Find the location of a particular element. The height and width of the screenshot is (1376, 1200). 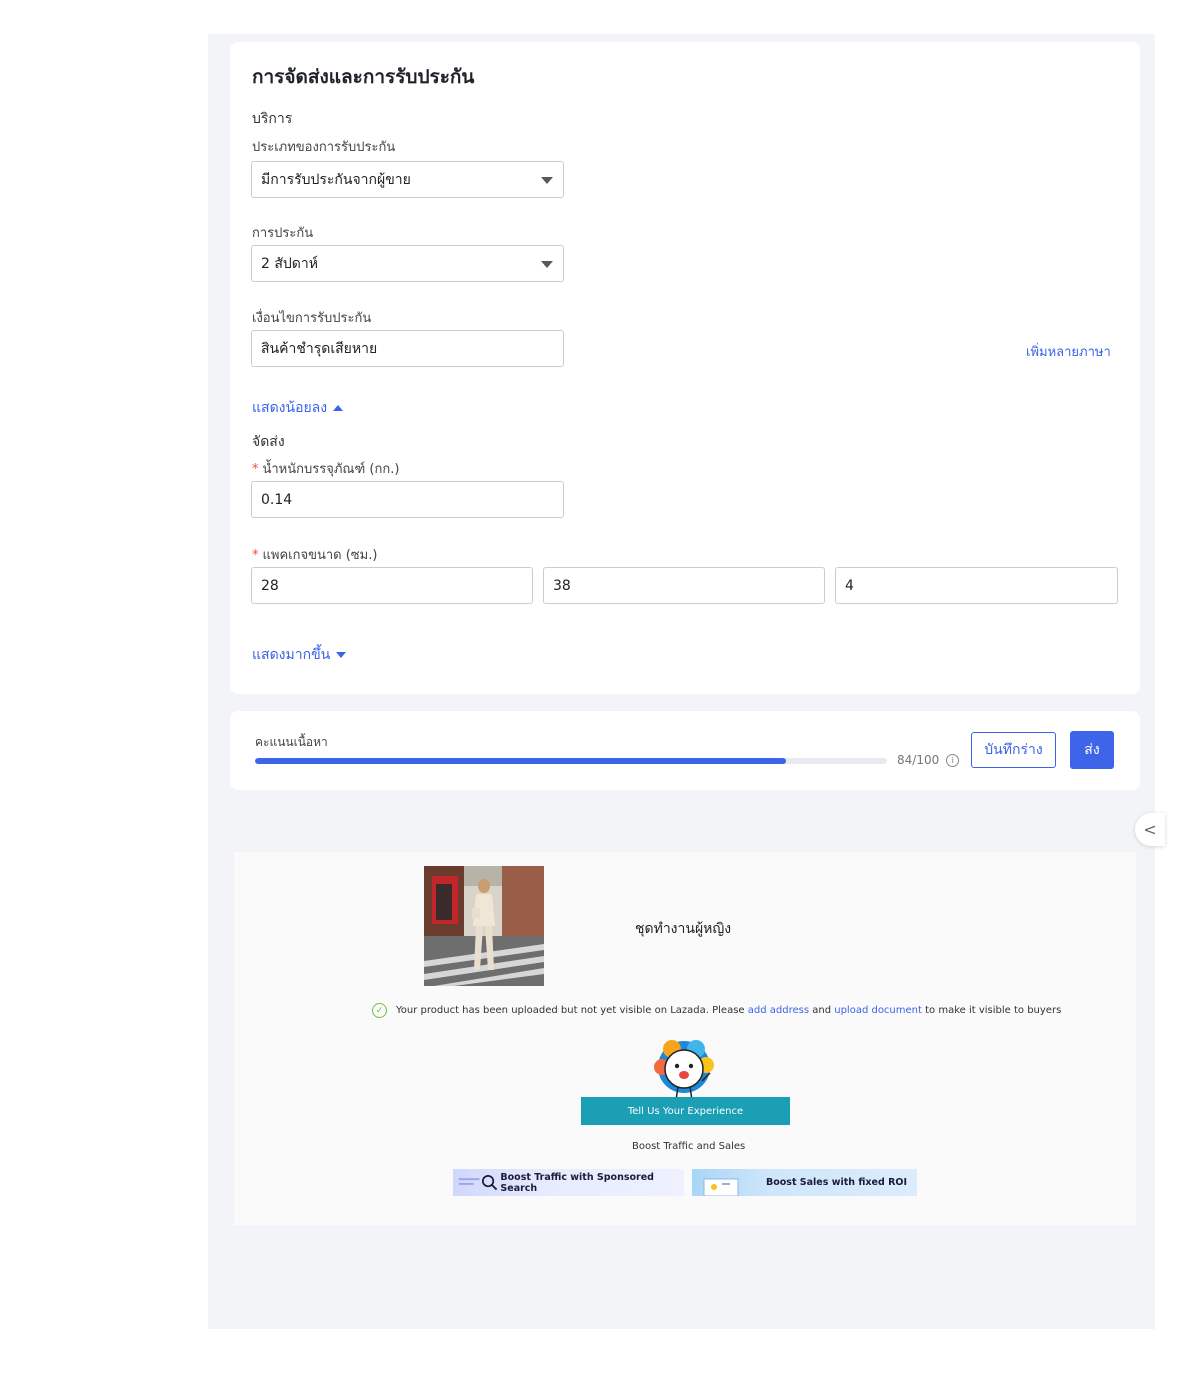

package-dimensions-label-text: แพคเกจขนาด (ซม.) is located at coordinates (320, 555).